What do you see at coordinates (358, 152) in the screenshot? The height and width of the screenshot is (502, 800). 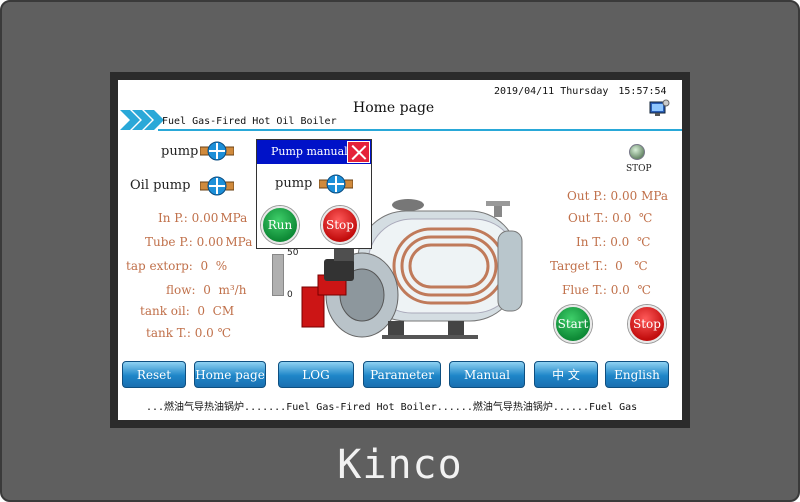 I see `close-icon` at bounding box center [358, 152].